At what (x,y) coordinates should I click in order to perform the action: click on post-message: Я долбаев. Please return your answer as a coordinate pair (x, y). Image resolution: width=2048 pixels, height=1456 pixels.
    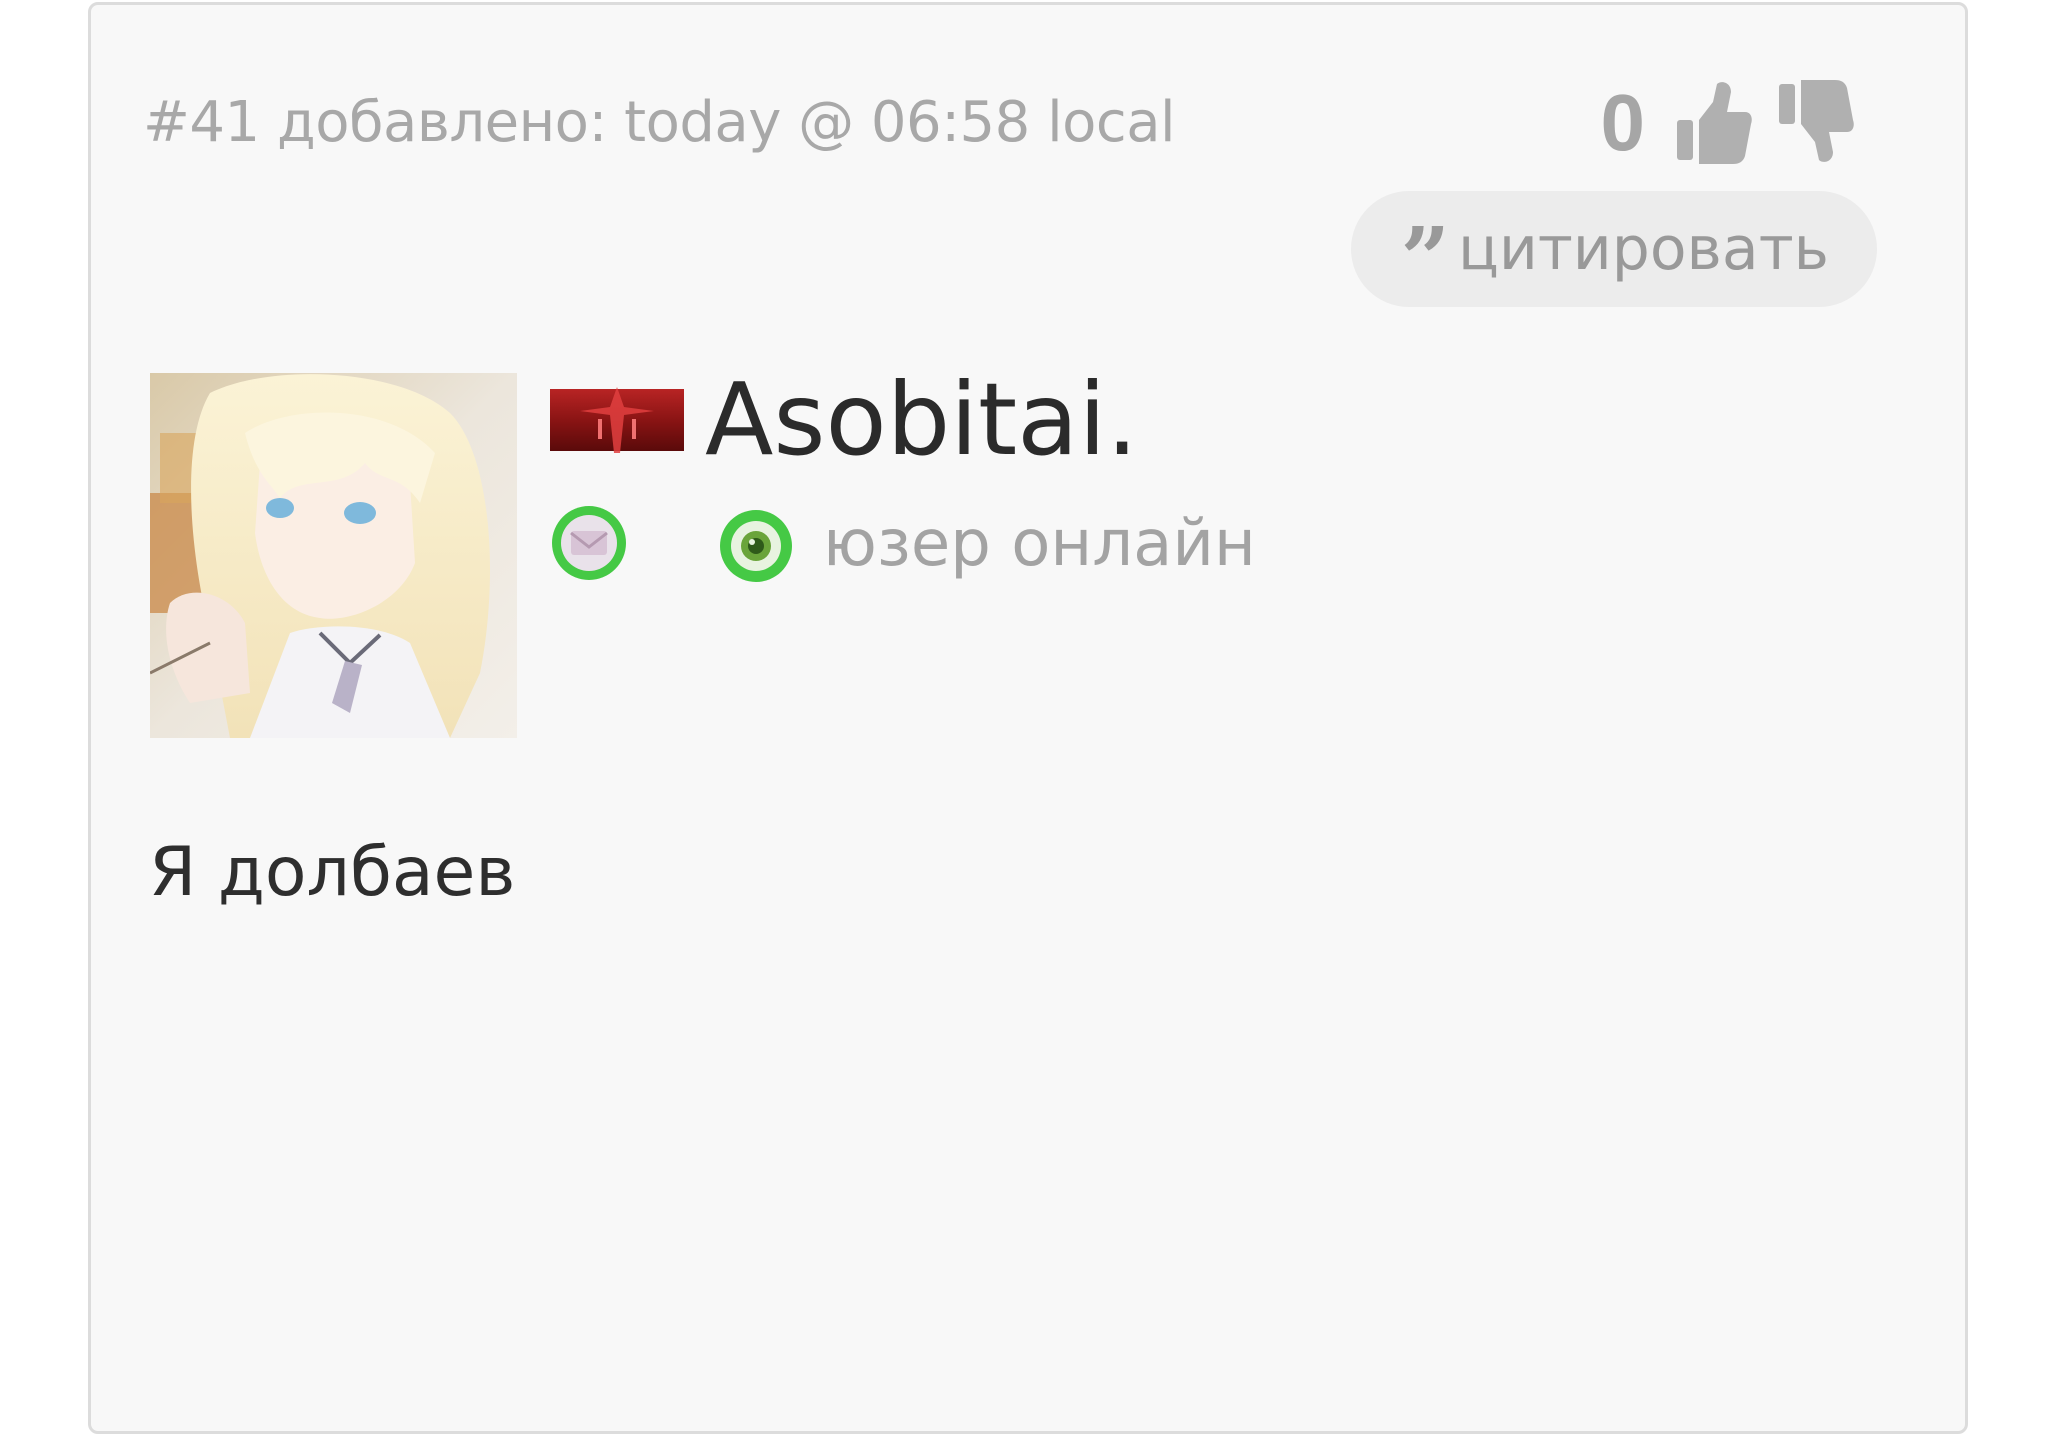
    Looking at the image, I should click on (332, 872).